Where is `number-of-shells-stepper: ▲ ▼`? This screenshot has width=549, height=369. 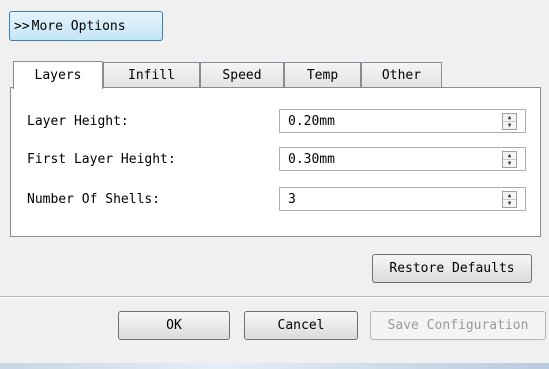 number-of-shells-stepper: ▲ ▼ is located at coordinates (509, 199).